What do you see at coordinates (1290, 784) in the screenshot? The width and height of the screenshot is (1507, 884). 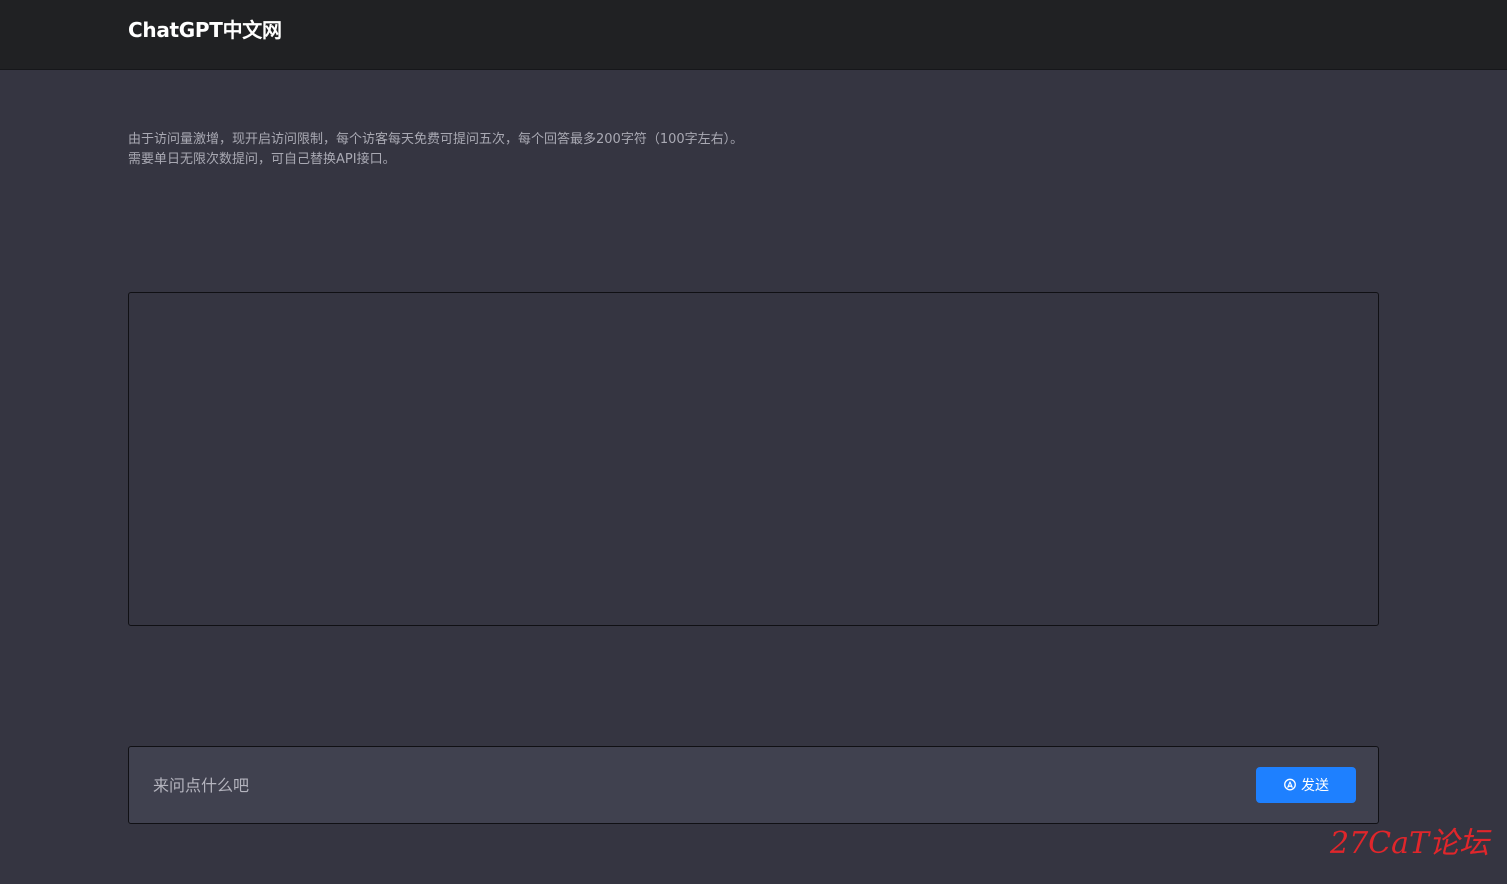 I see `send-icon` at bounding box center [1290, 784].